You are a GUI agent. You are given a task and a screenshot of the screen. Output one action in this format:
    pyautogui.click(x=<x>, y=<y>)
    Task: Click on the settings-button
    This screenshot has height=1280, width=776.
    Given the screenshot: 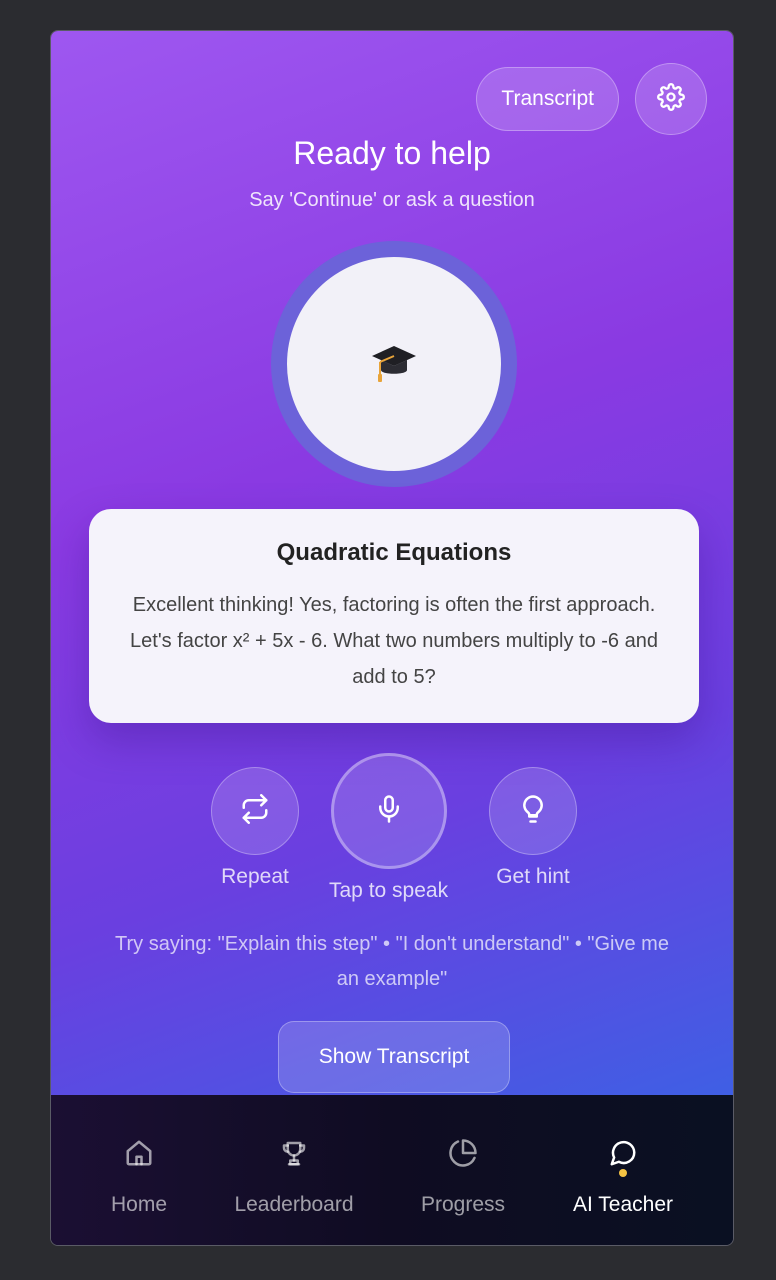 What is the action you would take?
    pyautogui.click(x=671, y=99)
    